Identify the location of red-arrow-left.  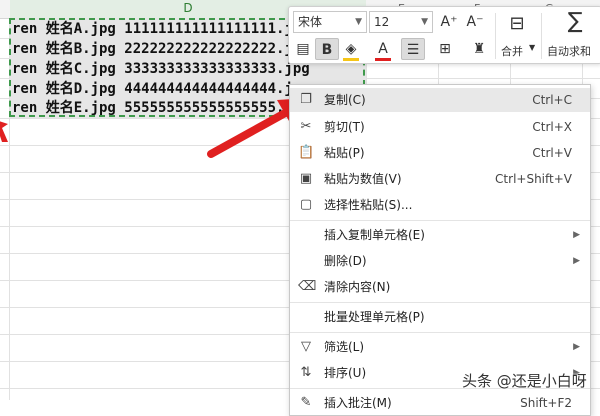
(4, 131).